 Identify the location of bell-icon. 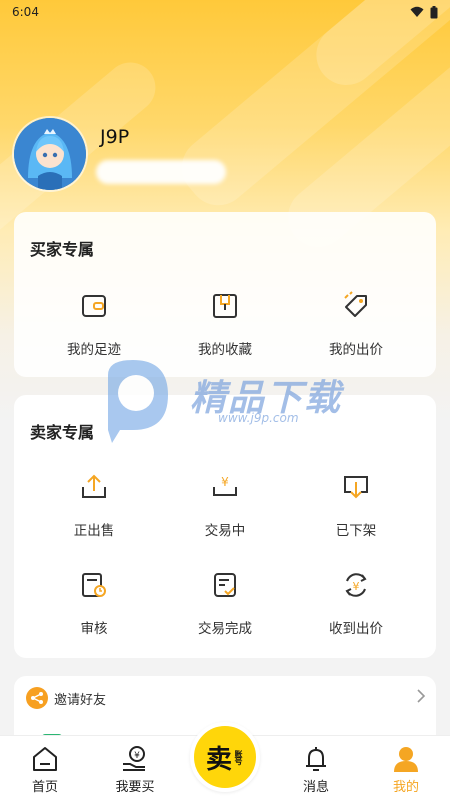
(316, 759).